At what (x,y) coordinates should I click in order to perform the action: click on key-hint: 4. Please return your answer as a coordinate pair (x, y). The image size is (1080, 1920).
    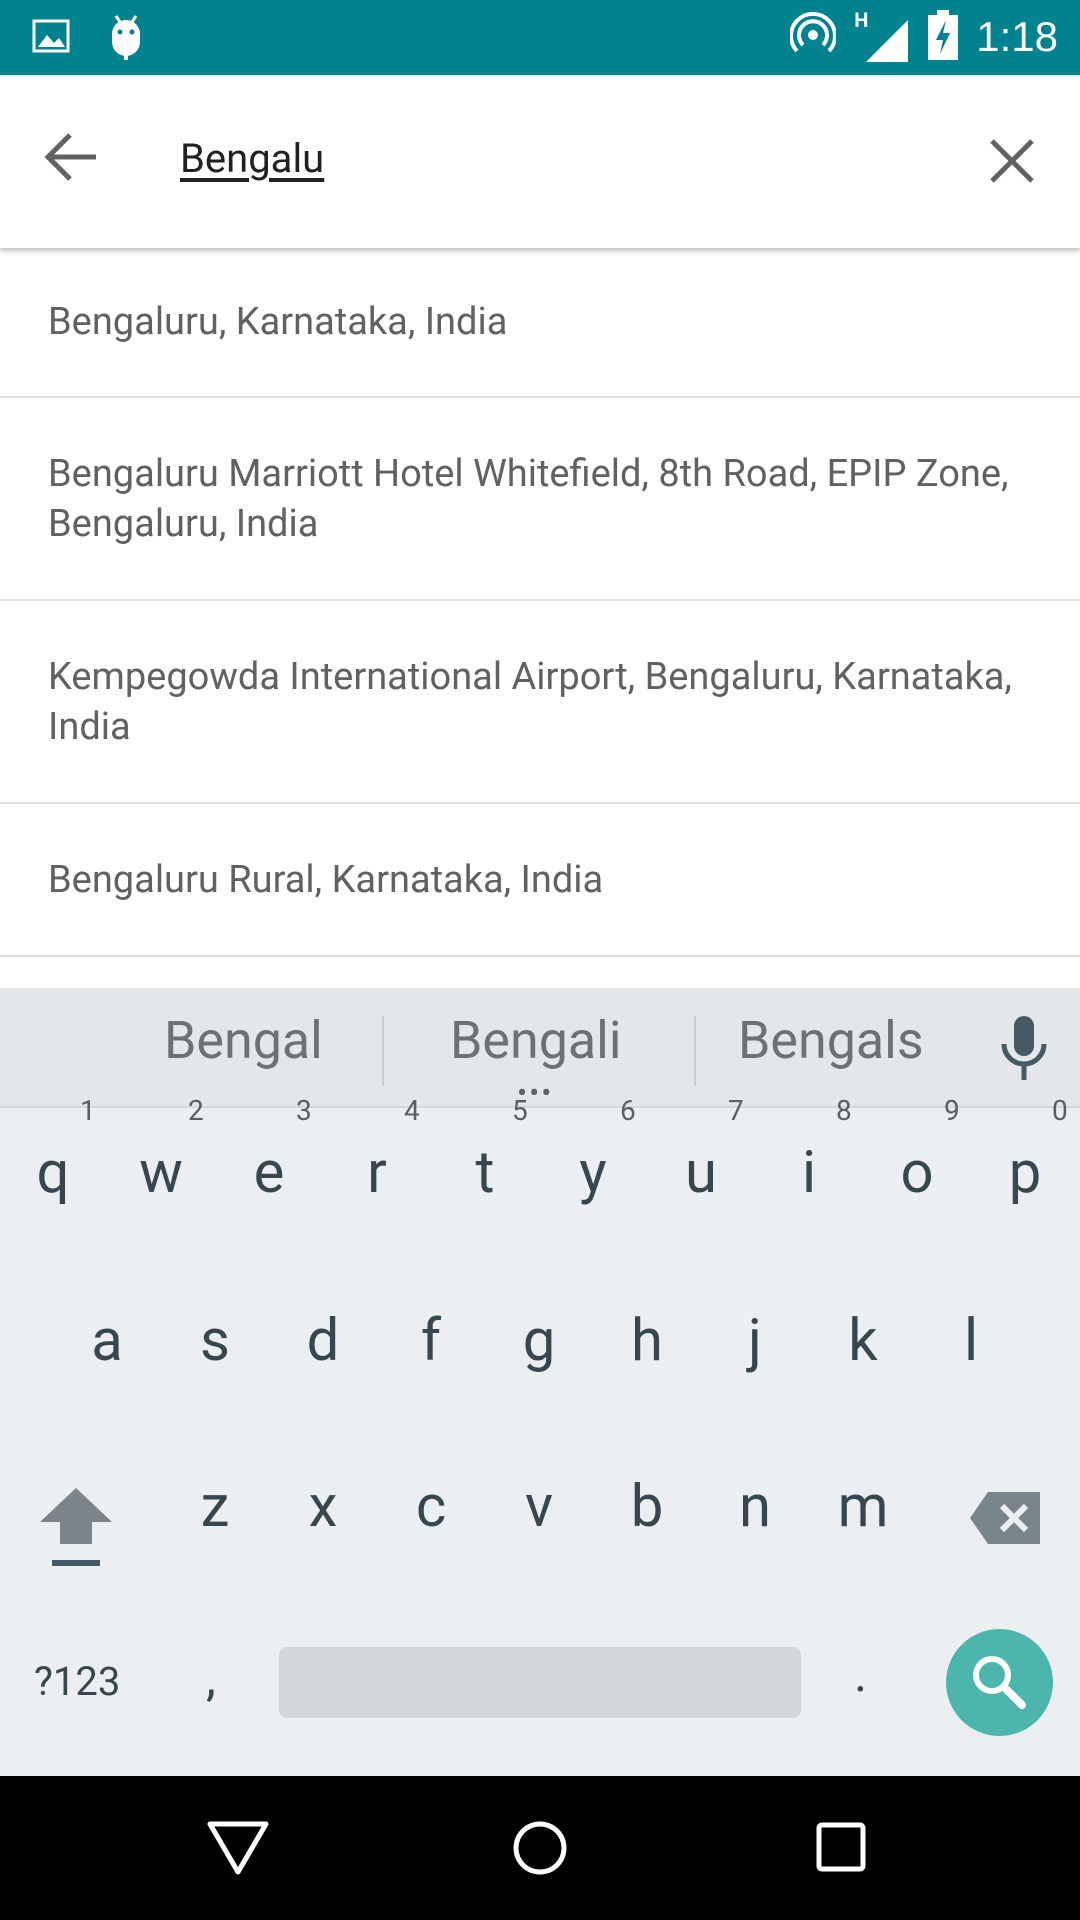
    Looking at the image, I should click on (412, 1110).